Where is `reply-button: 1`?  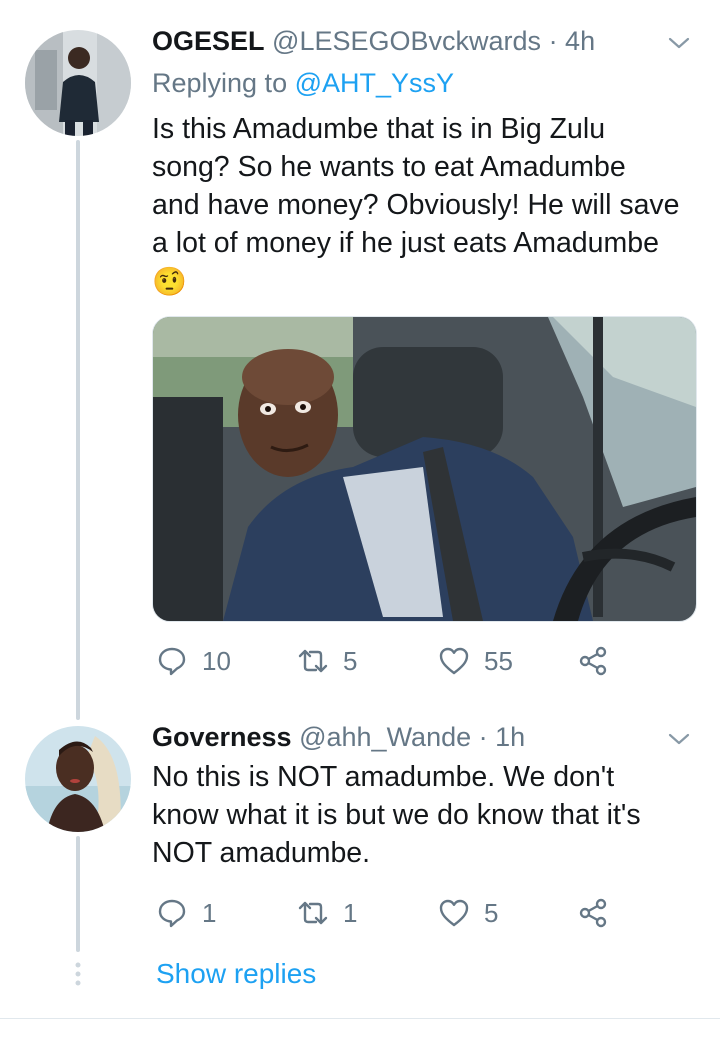 reply-button: 1 is located at coordinates (186, 913).